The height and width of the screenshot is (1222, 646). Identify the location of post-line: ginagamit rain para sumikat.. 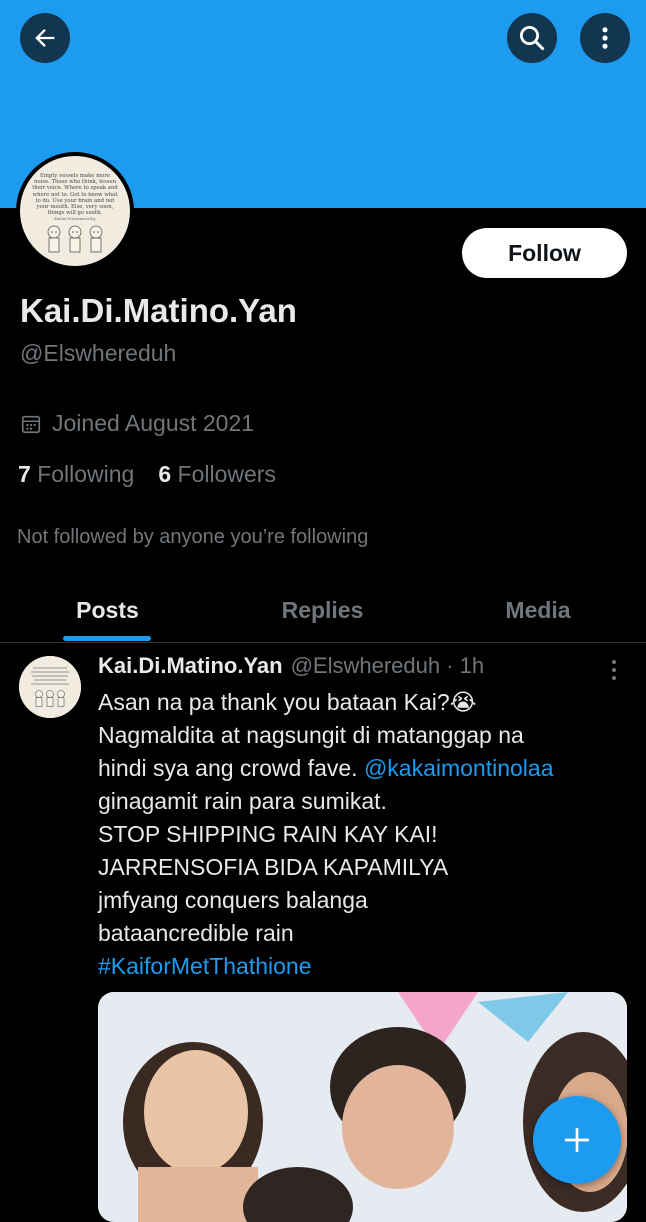
(242, 801).